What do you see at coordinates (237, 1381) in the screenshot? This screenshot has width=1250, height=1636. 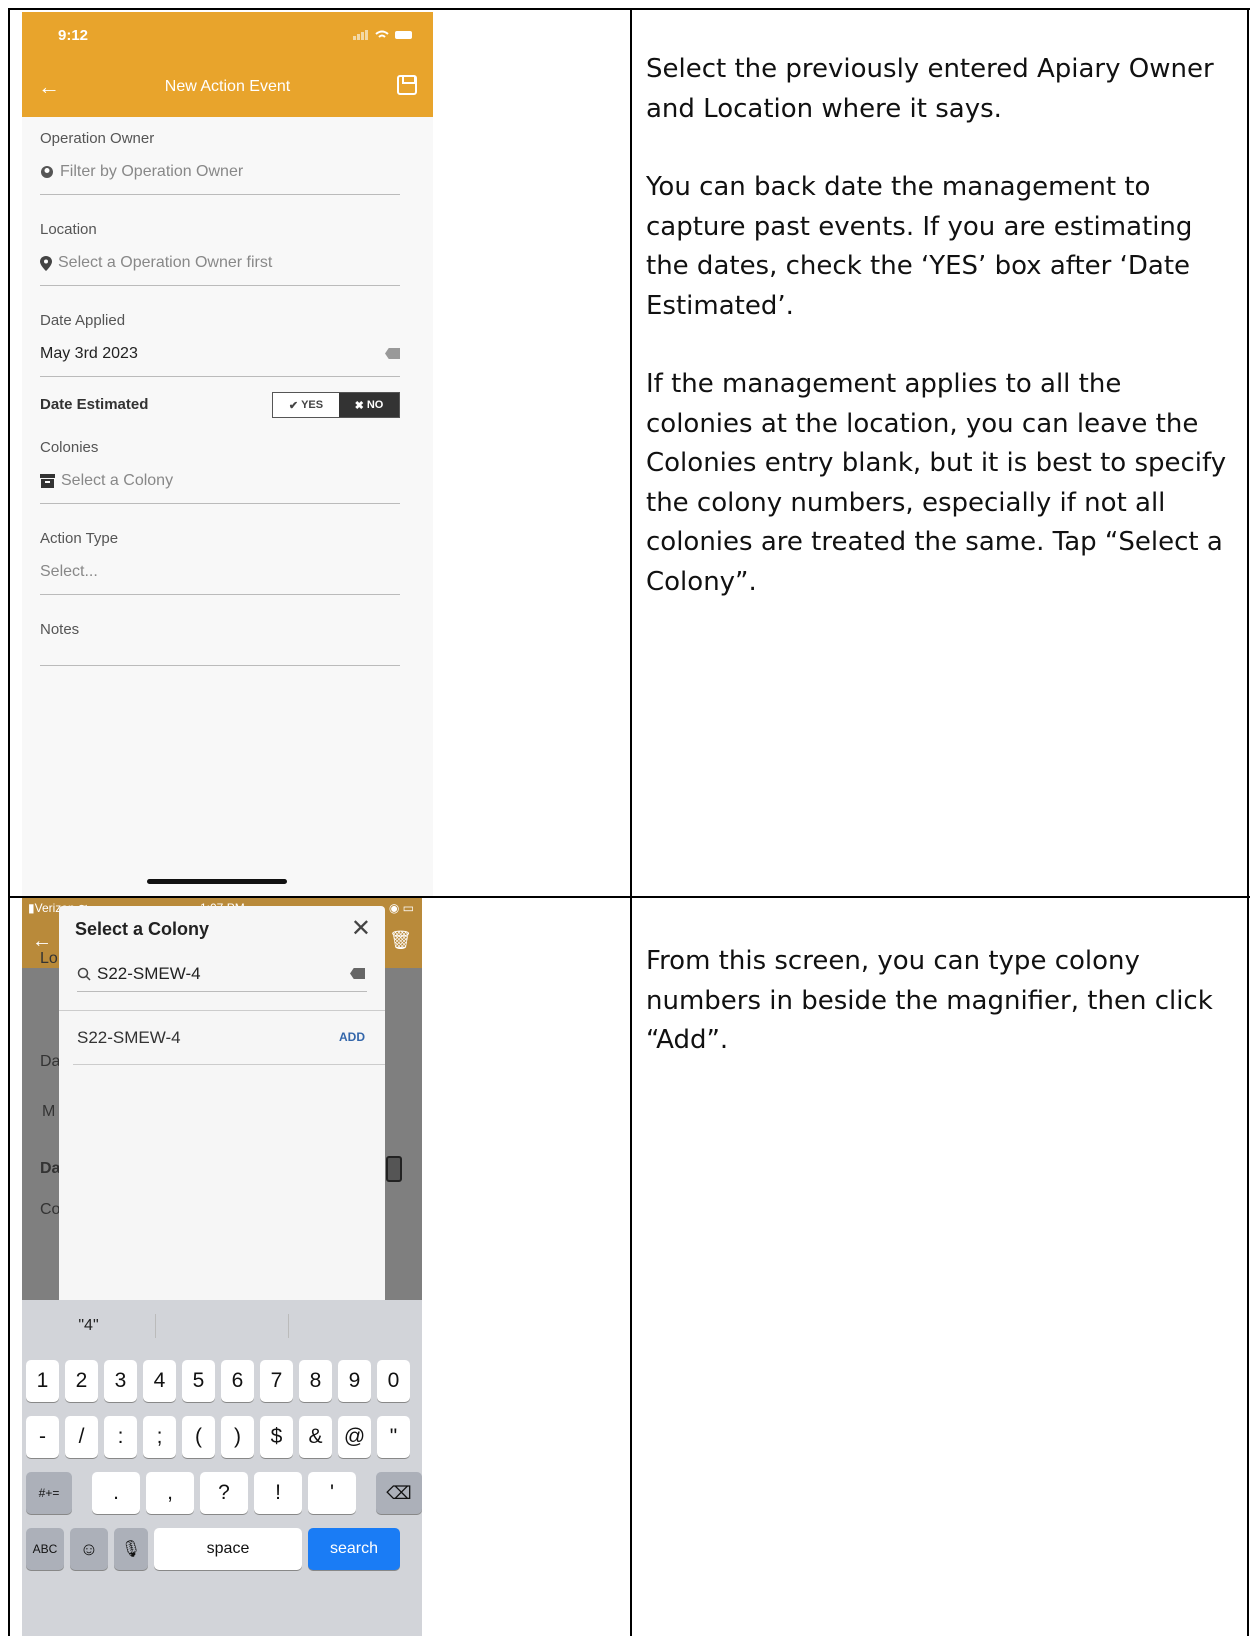 I see `key-num-5: 6` at bounding box center [237, 1381].